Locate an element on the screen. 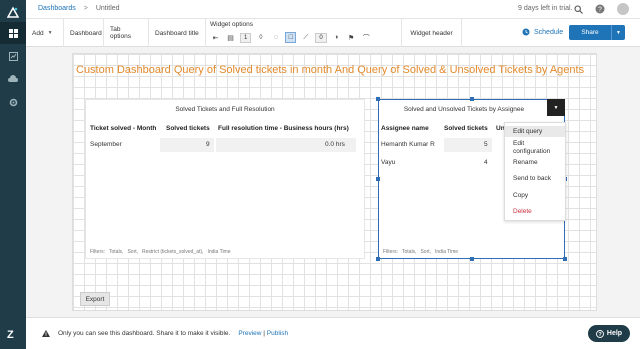 This screenshot has height=349, width=640. chart-icon is located at coordinates (13, 56).